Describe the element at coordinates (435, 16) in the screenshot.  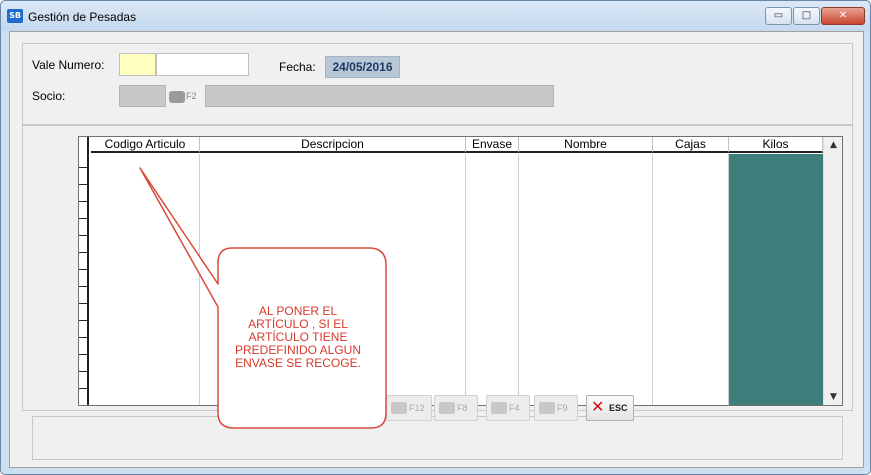
I see `title-bar: SB Gestión de Pesadas ▭ □ ✕` at that location.